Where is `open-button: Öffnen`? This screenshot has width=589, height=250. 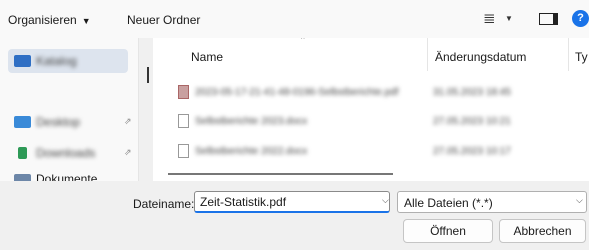
open-button: Öffnen is located at coordinates (448, 231).